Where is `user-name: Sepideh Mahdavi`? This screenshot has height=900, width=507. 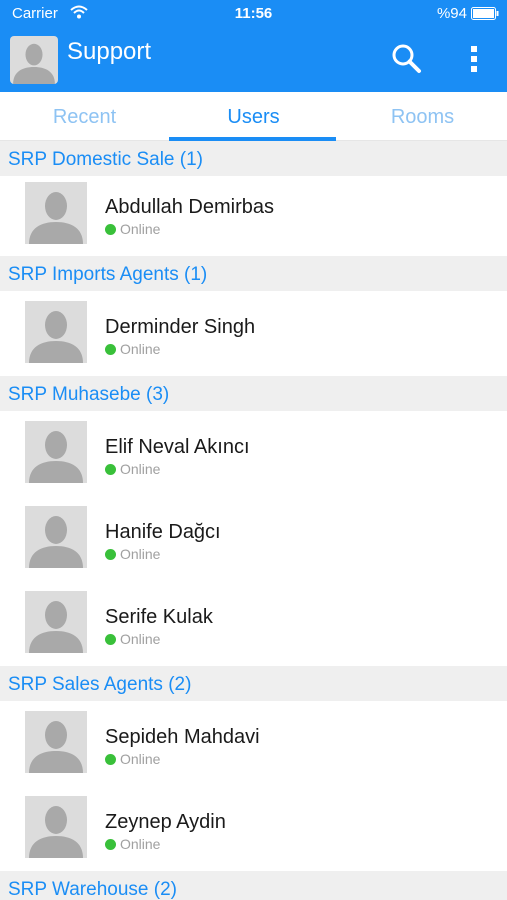 user-name: Sepideh Mahdavi is located at coordinates (182, 737).